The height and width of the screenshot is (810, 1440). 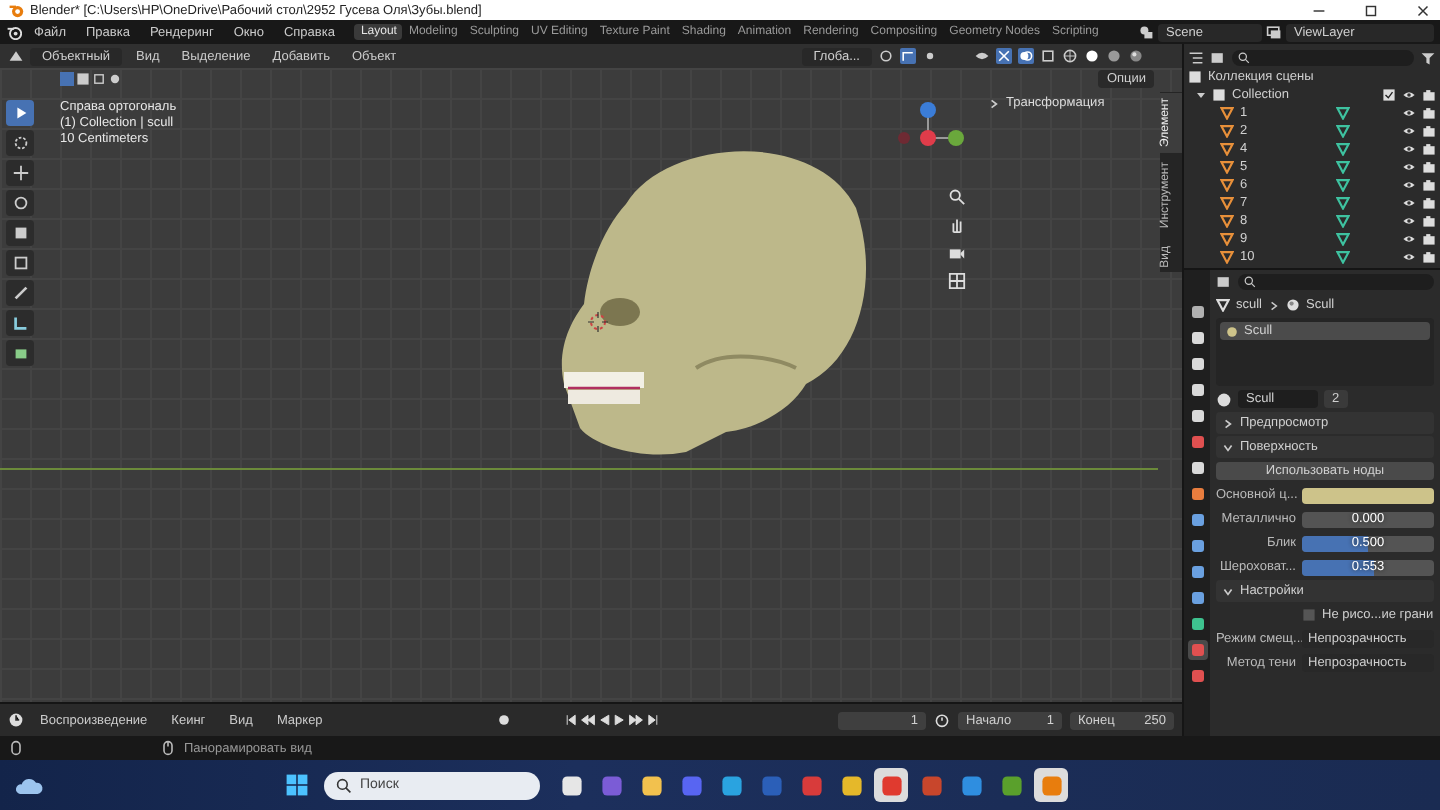 I want to click on blender-logo-icon, so click(x=14, y=32).